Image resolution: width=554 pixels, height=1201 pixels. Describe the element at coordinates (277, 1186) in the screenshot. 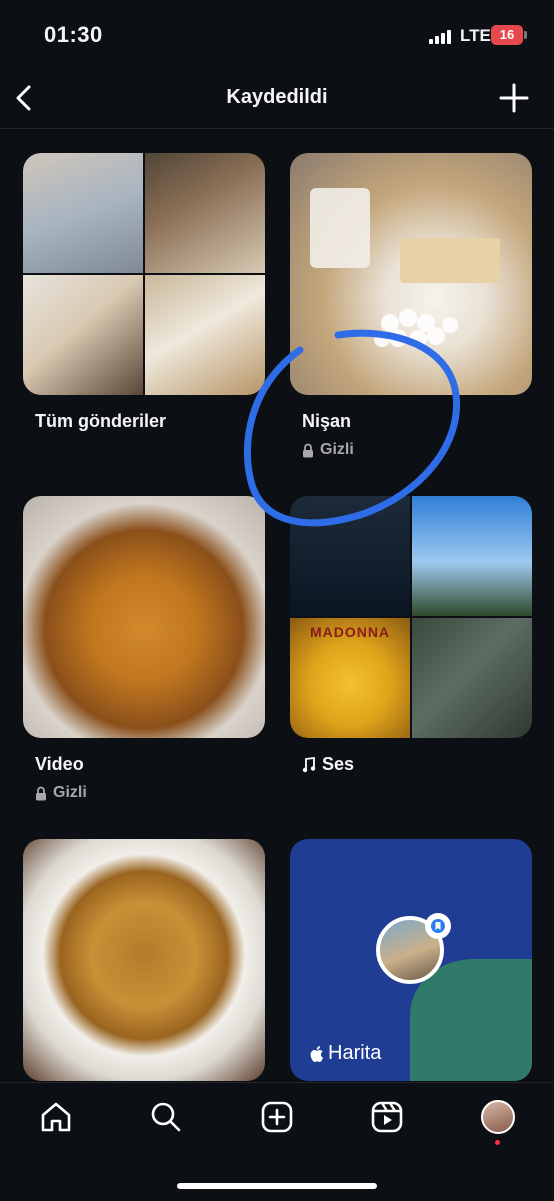

I see `home-indicator` at that location.